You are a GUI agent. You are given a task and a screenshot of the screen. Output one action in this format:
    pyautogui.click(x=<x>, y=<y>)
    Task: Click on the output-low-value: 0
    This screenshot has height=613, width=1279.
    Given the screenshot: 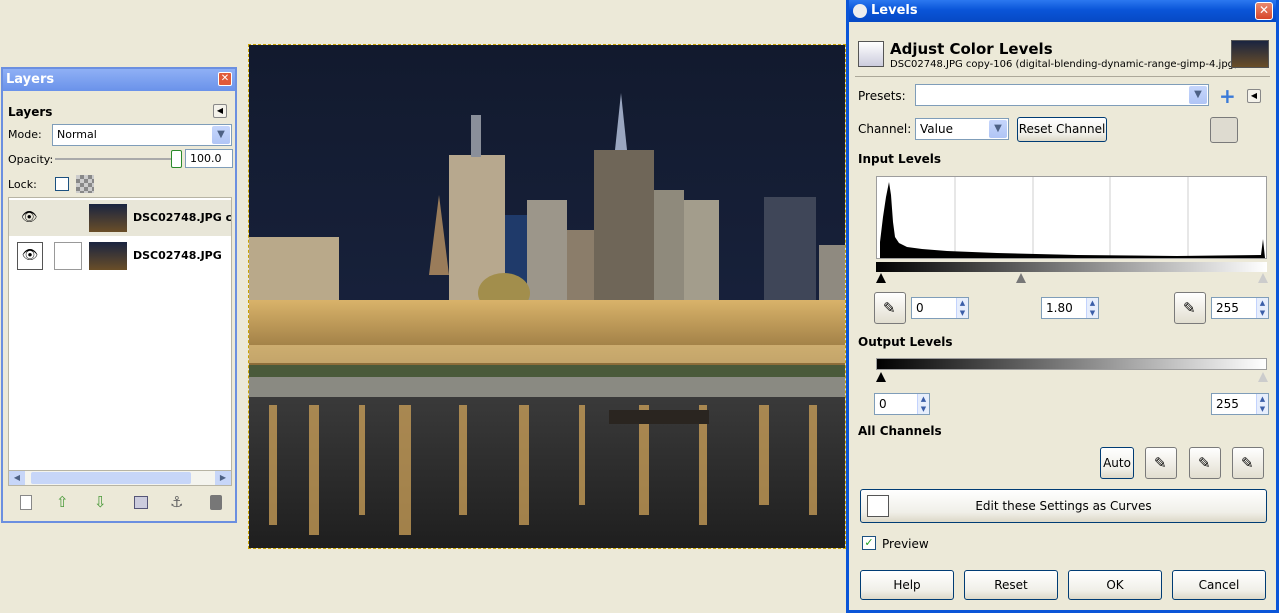 What is the action you would take?
    pyautogui.click(x=883, y=404)
    